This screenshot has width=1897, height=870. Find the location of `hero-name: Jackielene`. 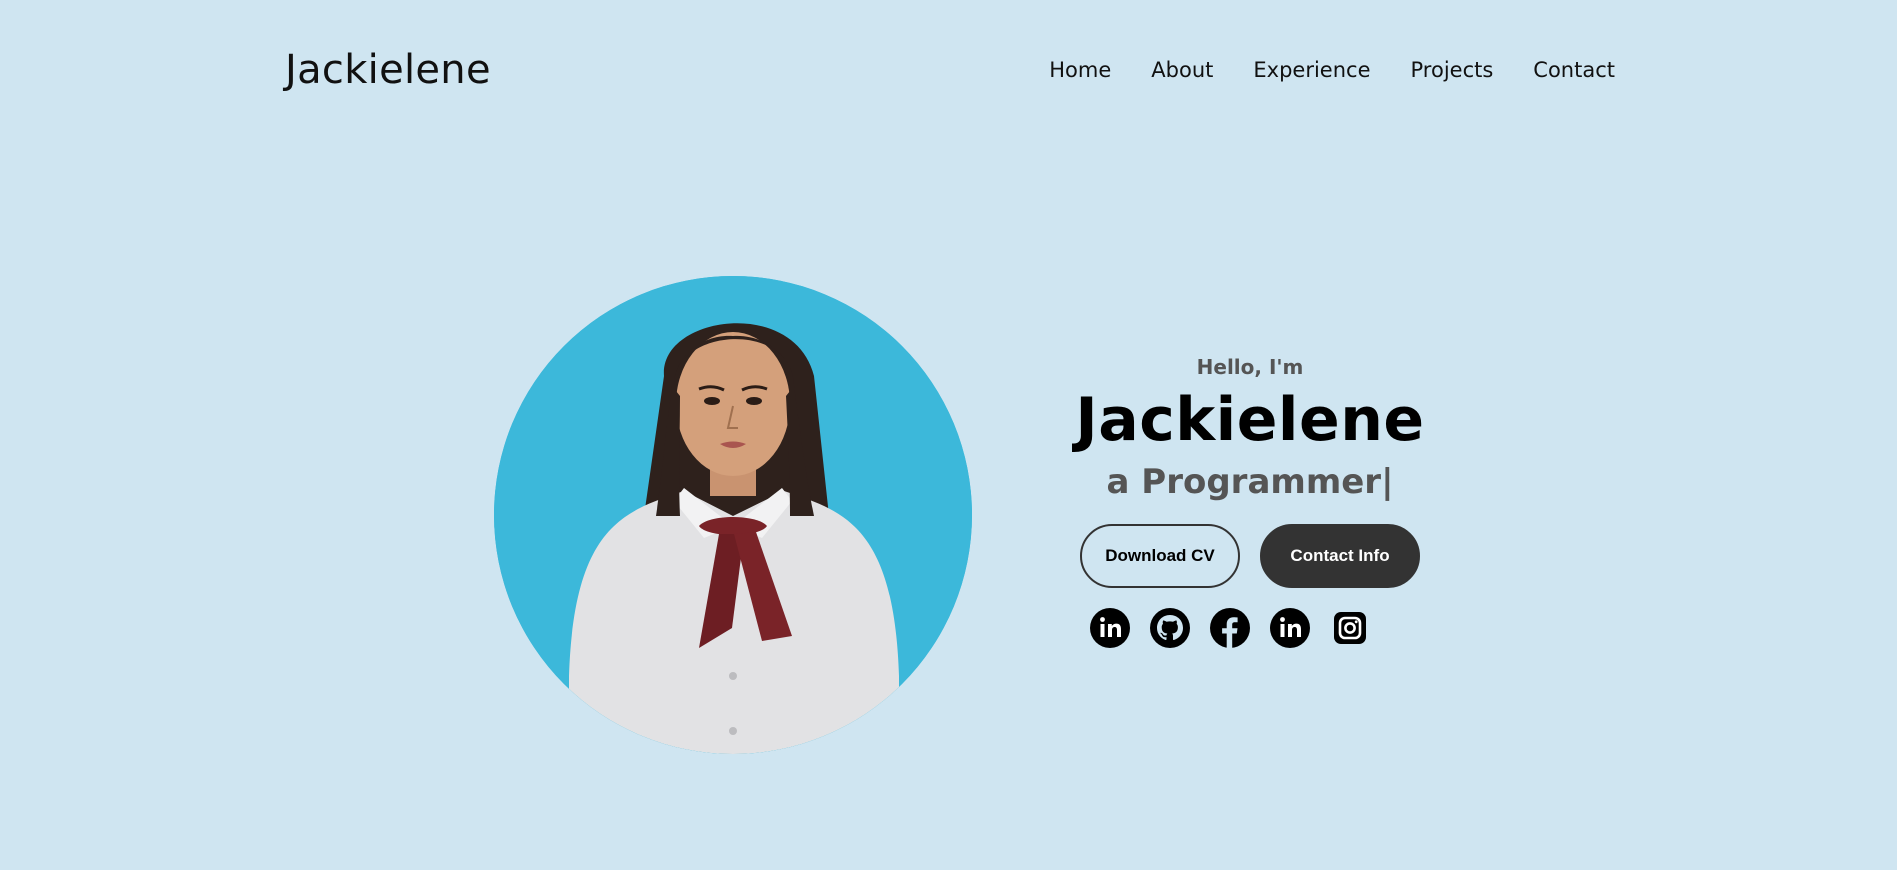

hero-name: Jackielene is located at coordinates (1250, 420).